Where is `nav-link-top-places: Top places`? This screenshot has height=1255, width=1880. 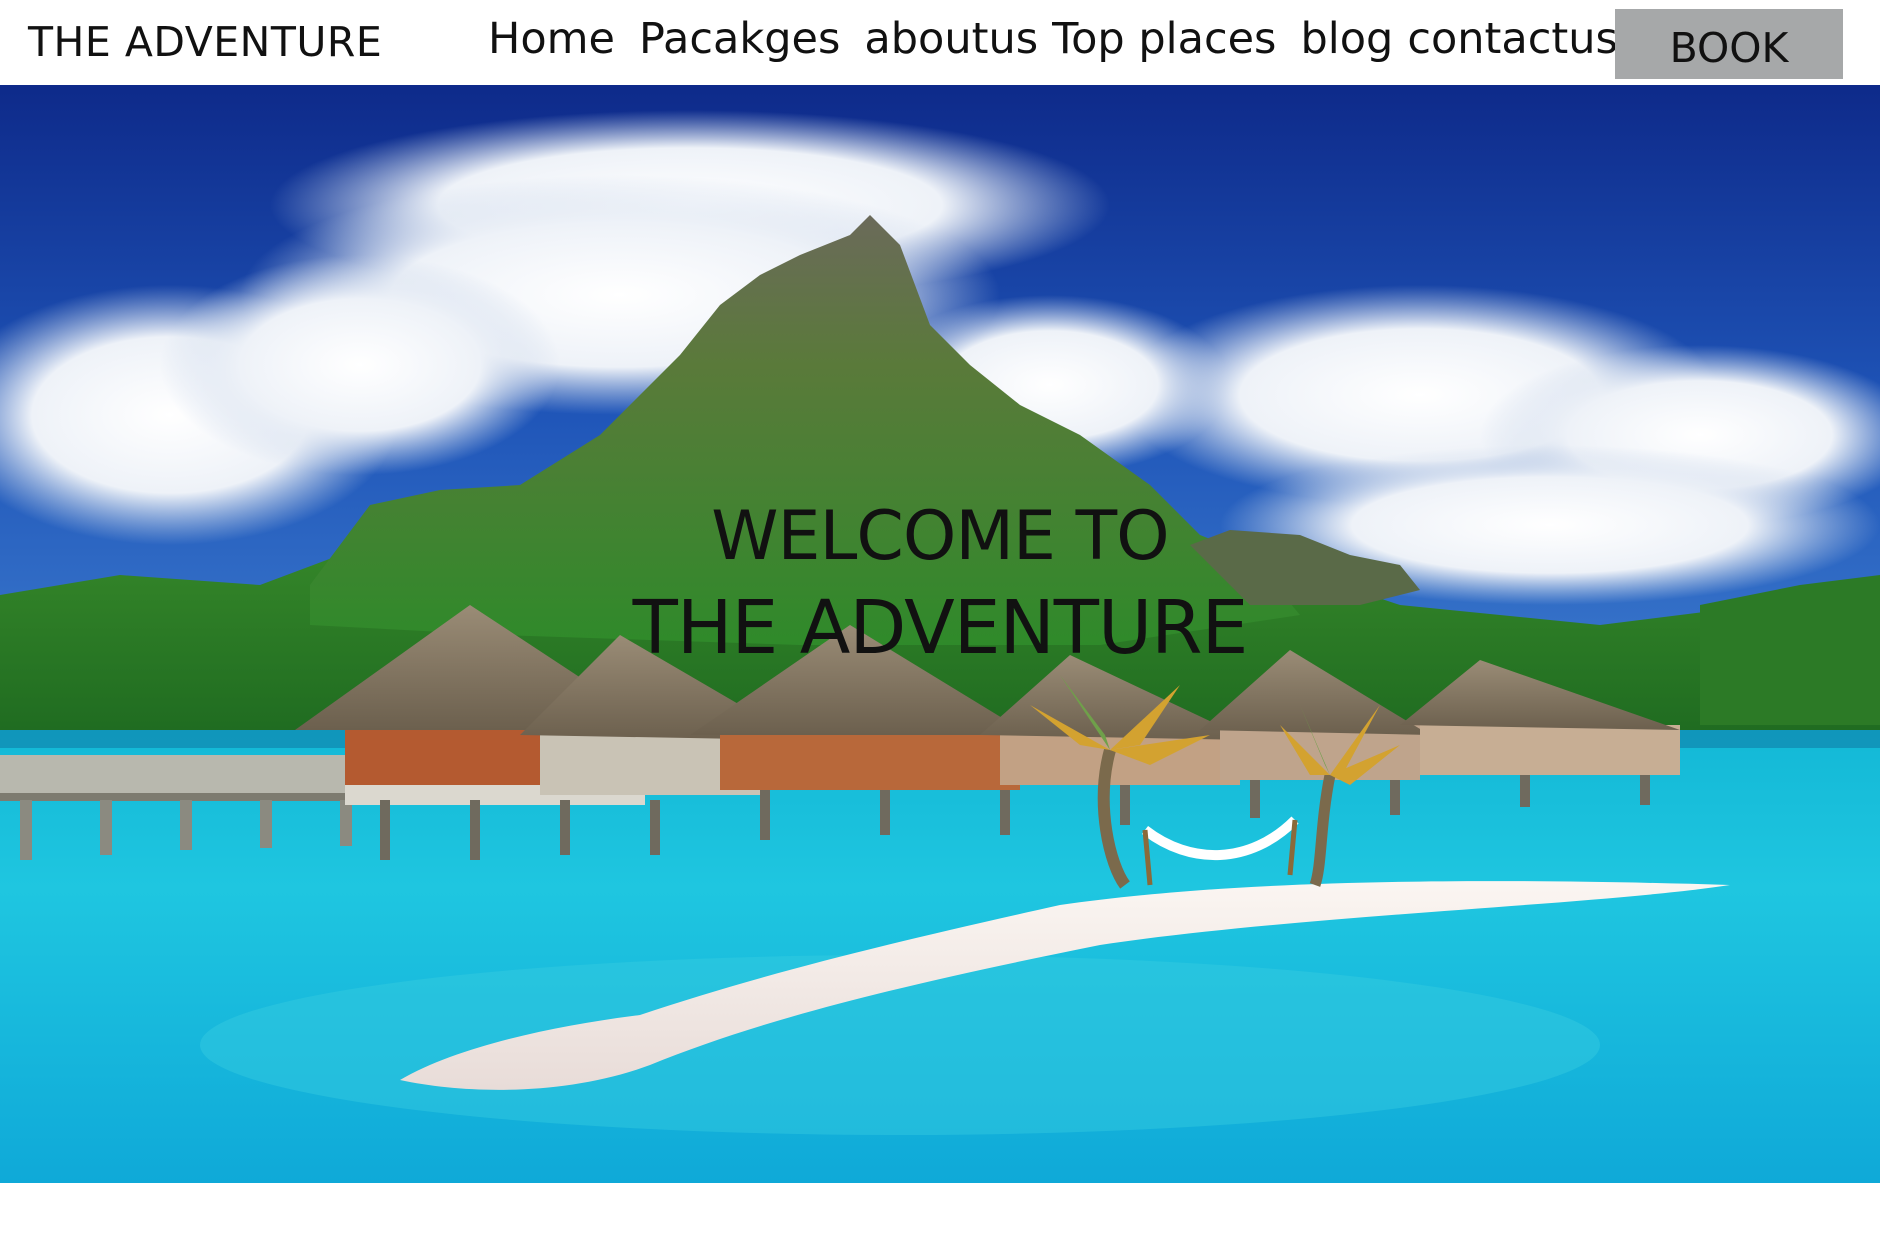 nav-link-top-places: Top places is located at coordinates (1164, 39).